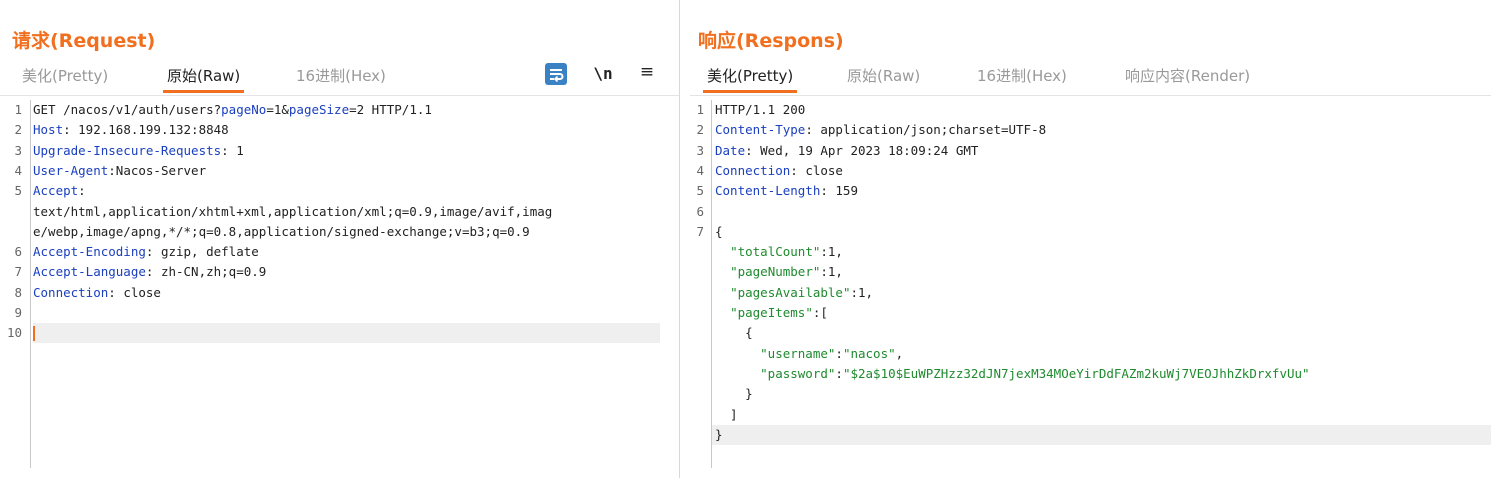 Image resolution: width=1491 pixels, height=478 pixels. Describe the element at coordinates (89, 252) in the screenshot. I see `header-key: Accept-Encoding` at that location.